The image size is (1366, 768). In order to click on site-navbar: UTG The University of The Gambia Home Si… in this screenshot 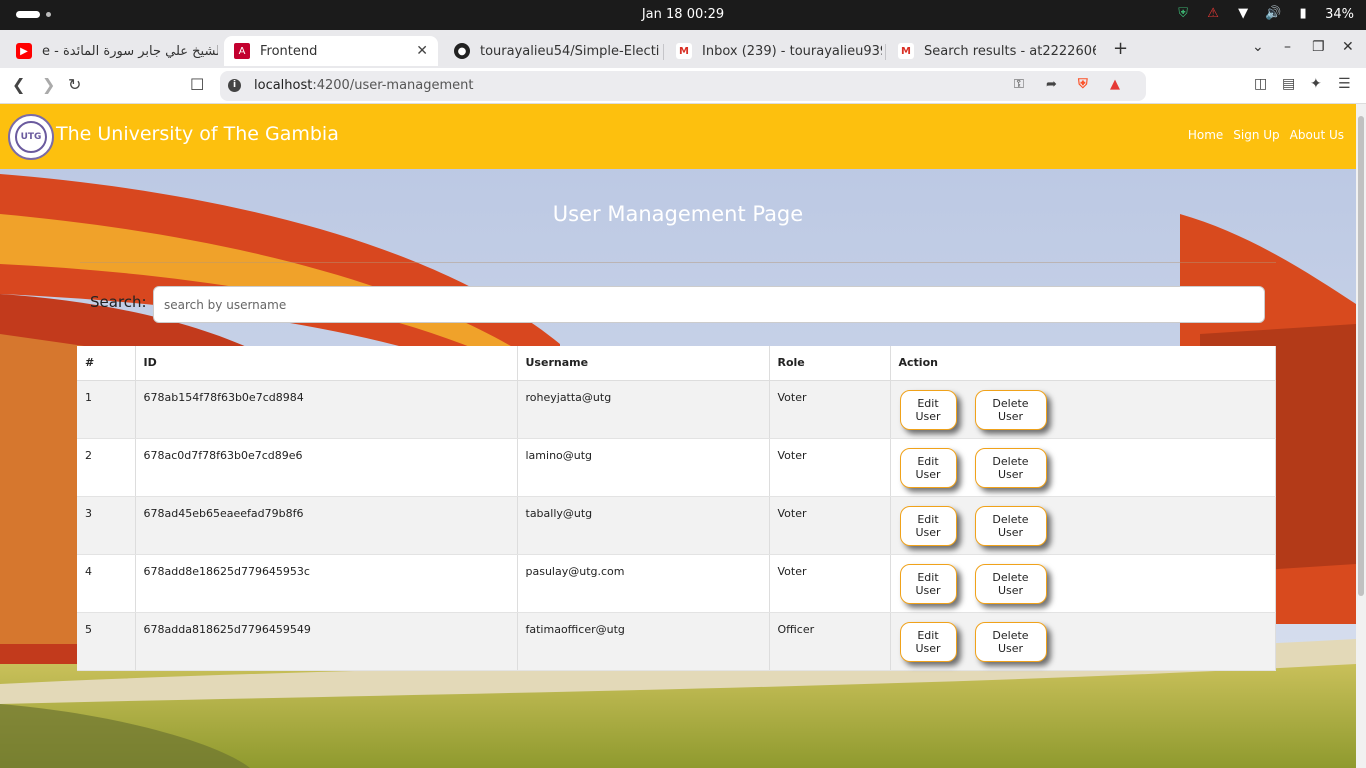, I will do `click(678, 136)`.